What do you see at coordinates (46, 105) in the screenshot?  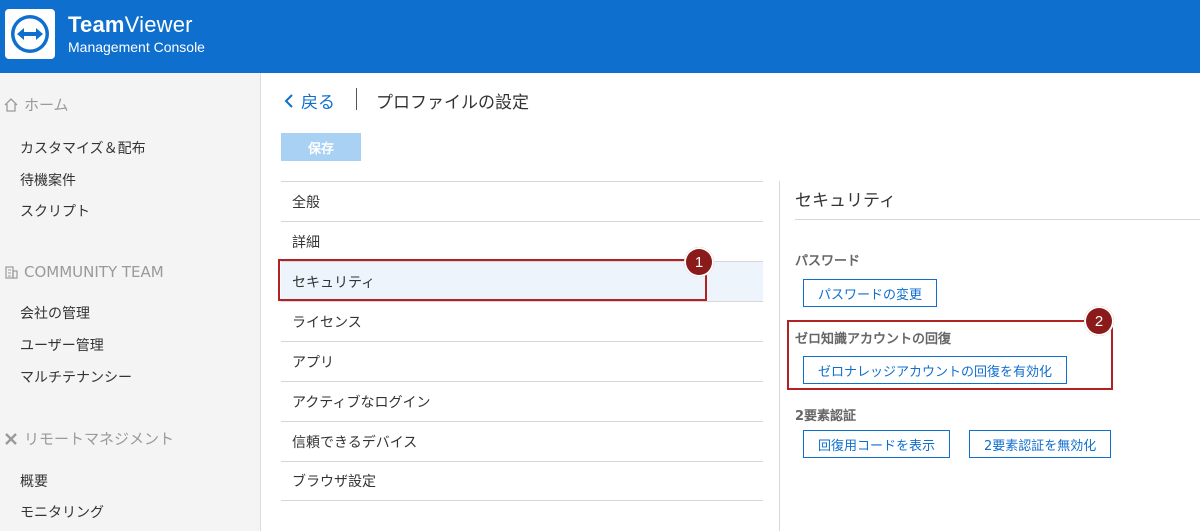 I see `sidebar-section-label: ホーム` at bounding box center [46, 105].